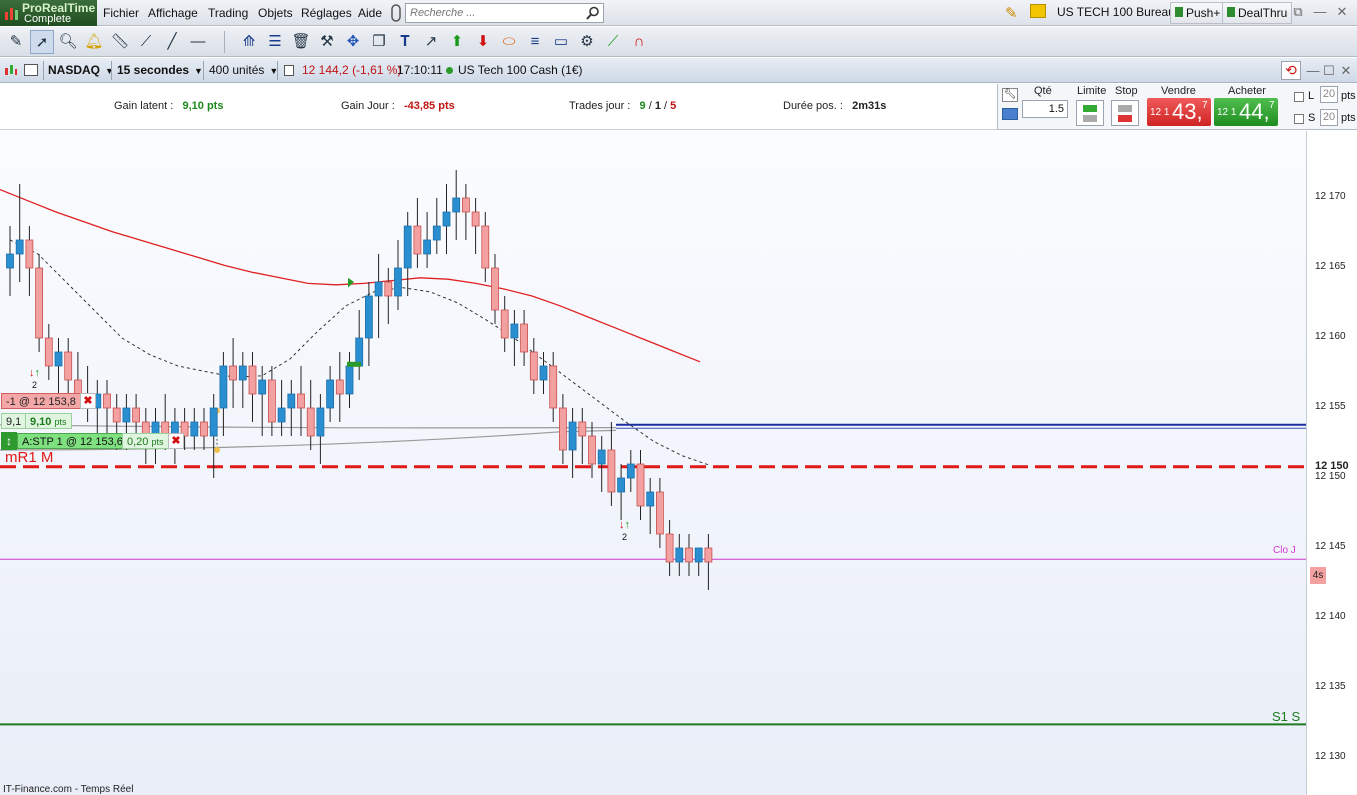  I want to click on push-button: Push+, so click(1198, 13).